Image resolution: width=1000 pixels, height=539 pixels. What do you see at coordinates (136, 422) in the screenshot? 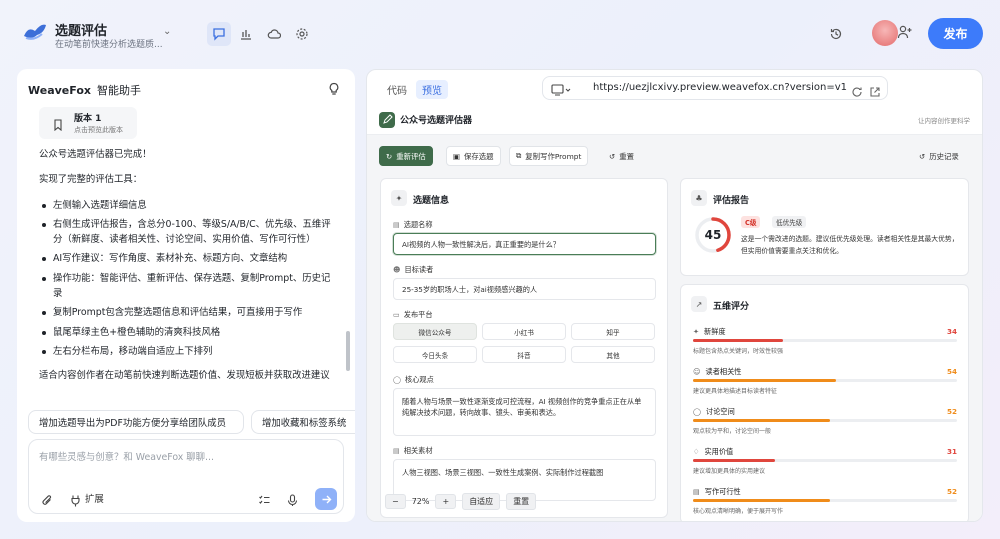
I see `suggestion-chip: 增加选题导出为PDF功能方便分享给团队成员` at bounding box center [136, 422].